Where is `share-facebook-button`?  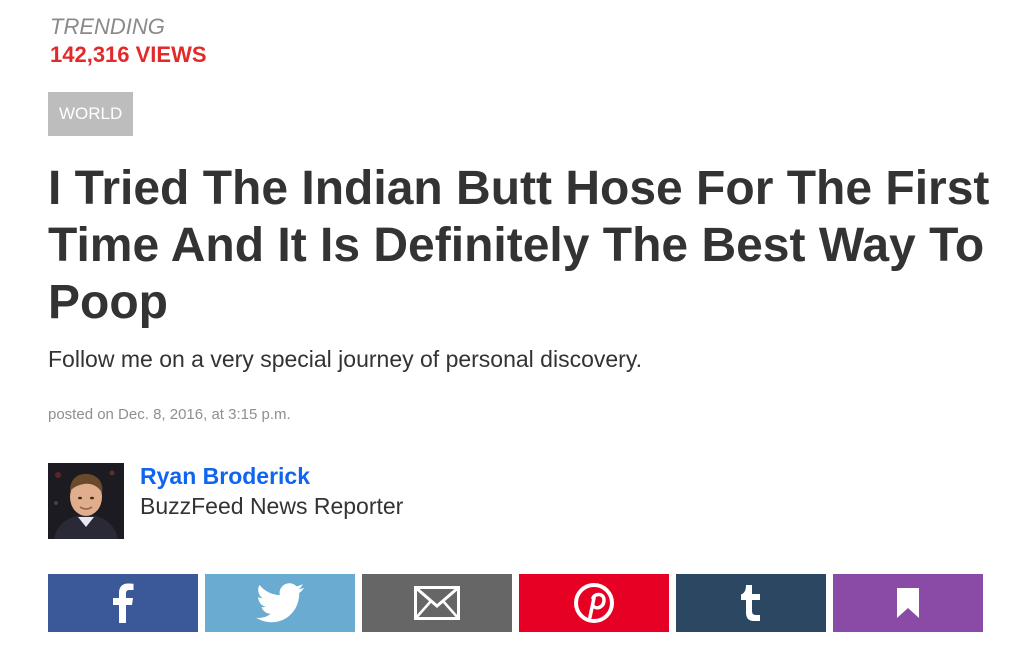 share-facebook-button is located at coordinates (123, 603).